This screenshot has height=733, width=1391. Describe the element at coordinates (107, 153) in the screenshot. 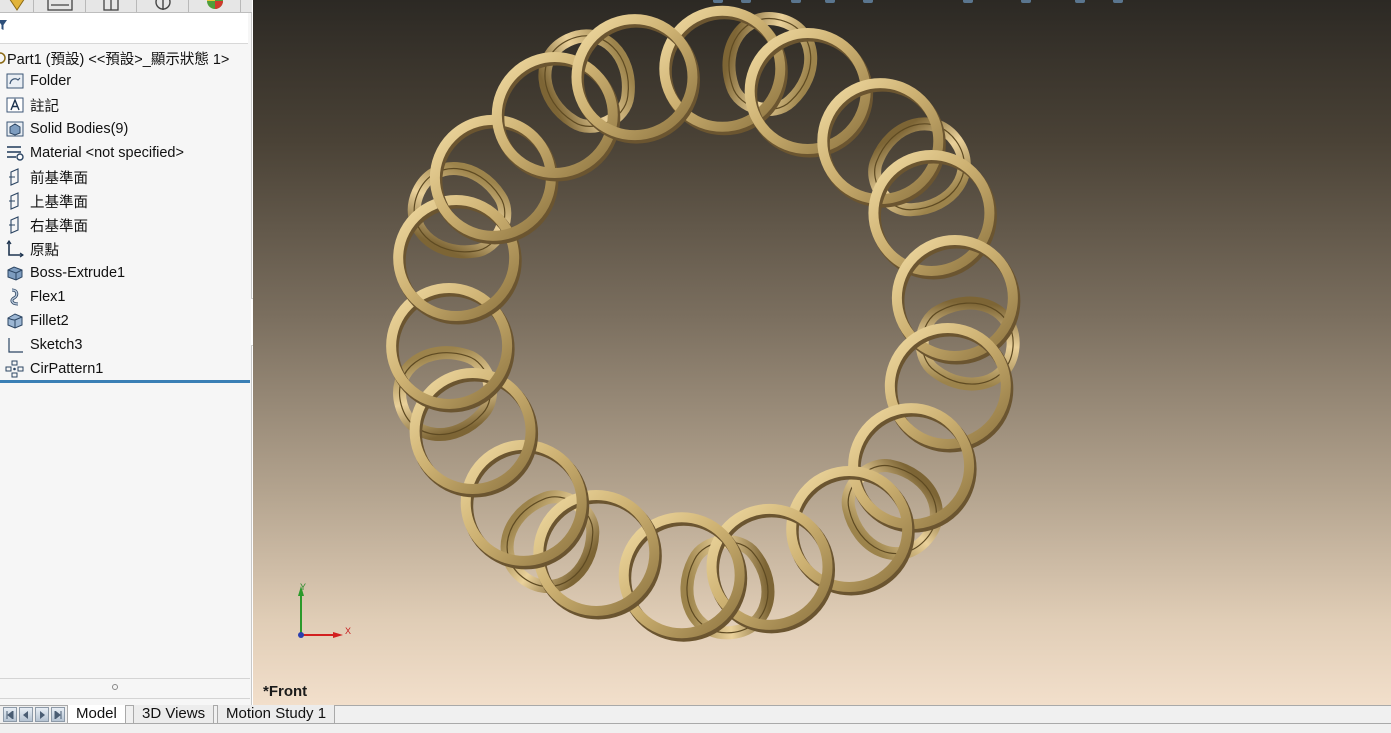

I see `tree-item-label: Material <not specified>` at that location.